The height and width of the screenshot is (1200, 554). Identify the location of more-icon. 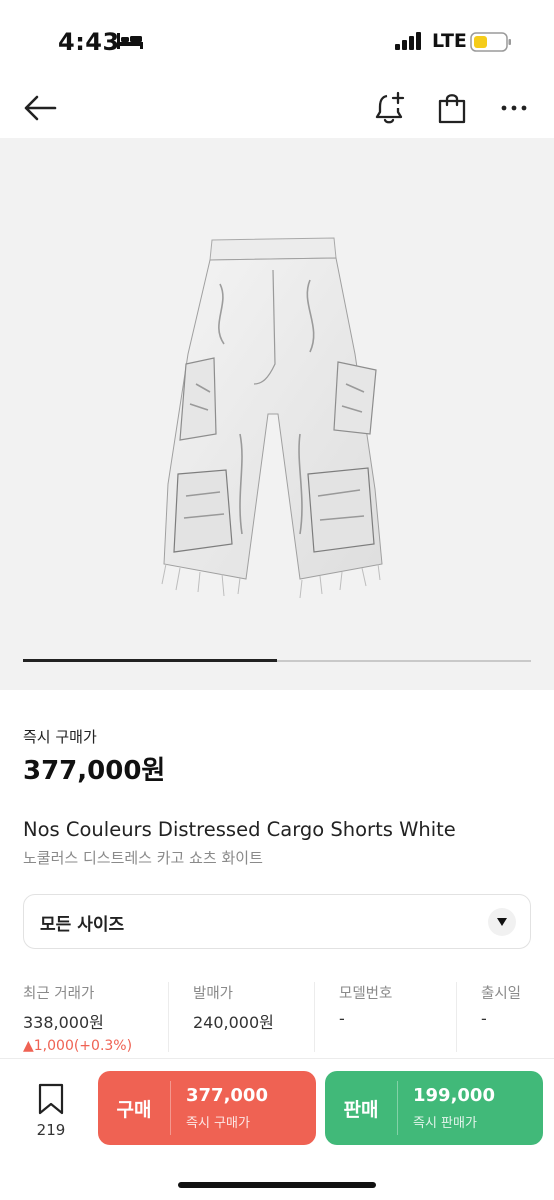
(514, 108).